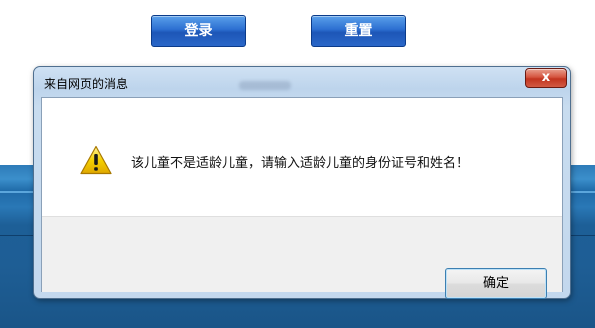 Image resolution: width=595 pixels, height=328 pixels. What do you see at coordinates (198, 31) in the screenshot?
I see `login-button: 登录` at bounding box center [198, 31].